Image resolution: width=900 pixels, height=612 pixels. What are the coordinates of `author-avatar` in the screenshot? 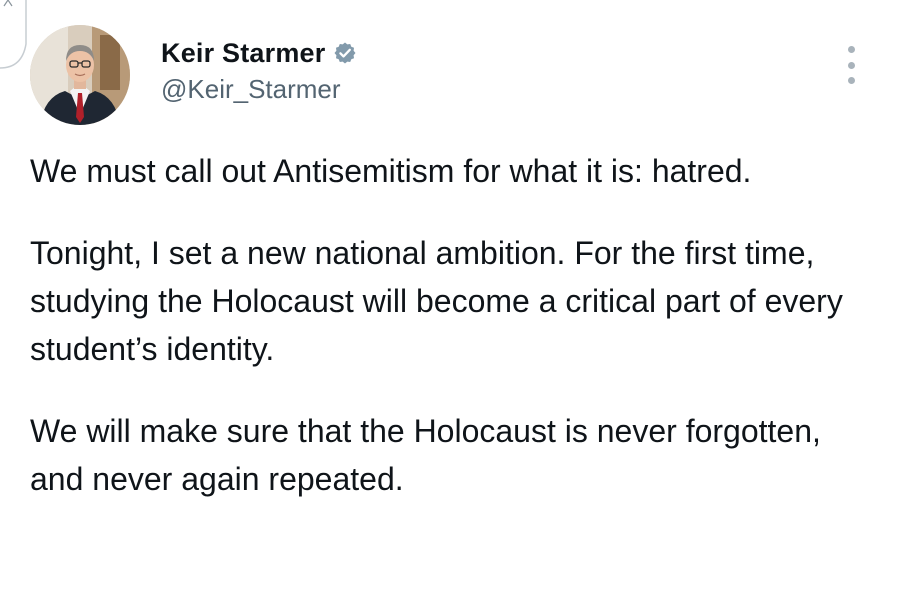 It's located at (80, 75).